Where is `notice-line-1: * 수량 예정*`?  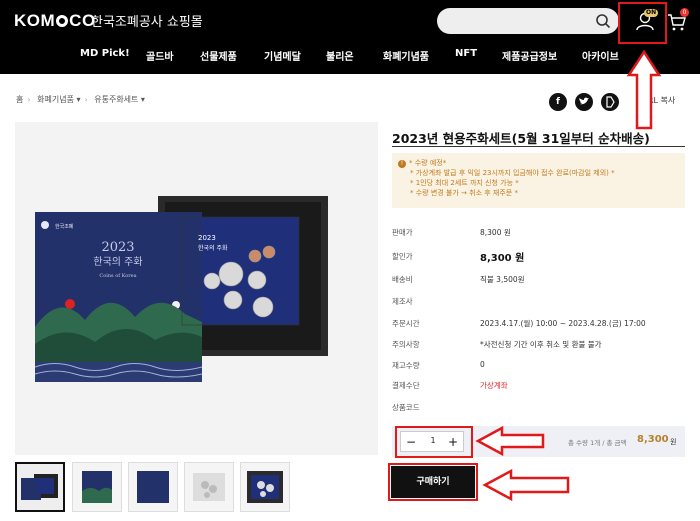
notice-line-1: * 수량 예정* is located at coordinates (428, 163).